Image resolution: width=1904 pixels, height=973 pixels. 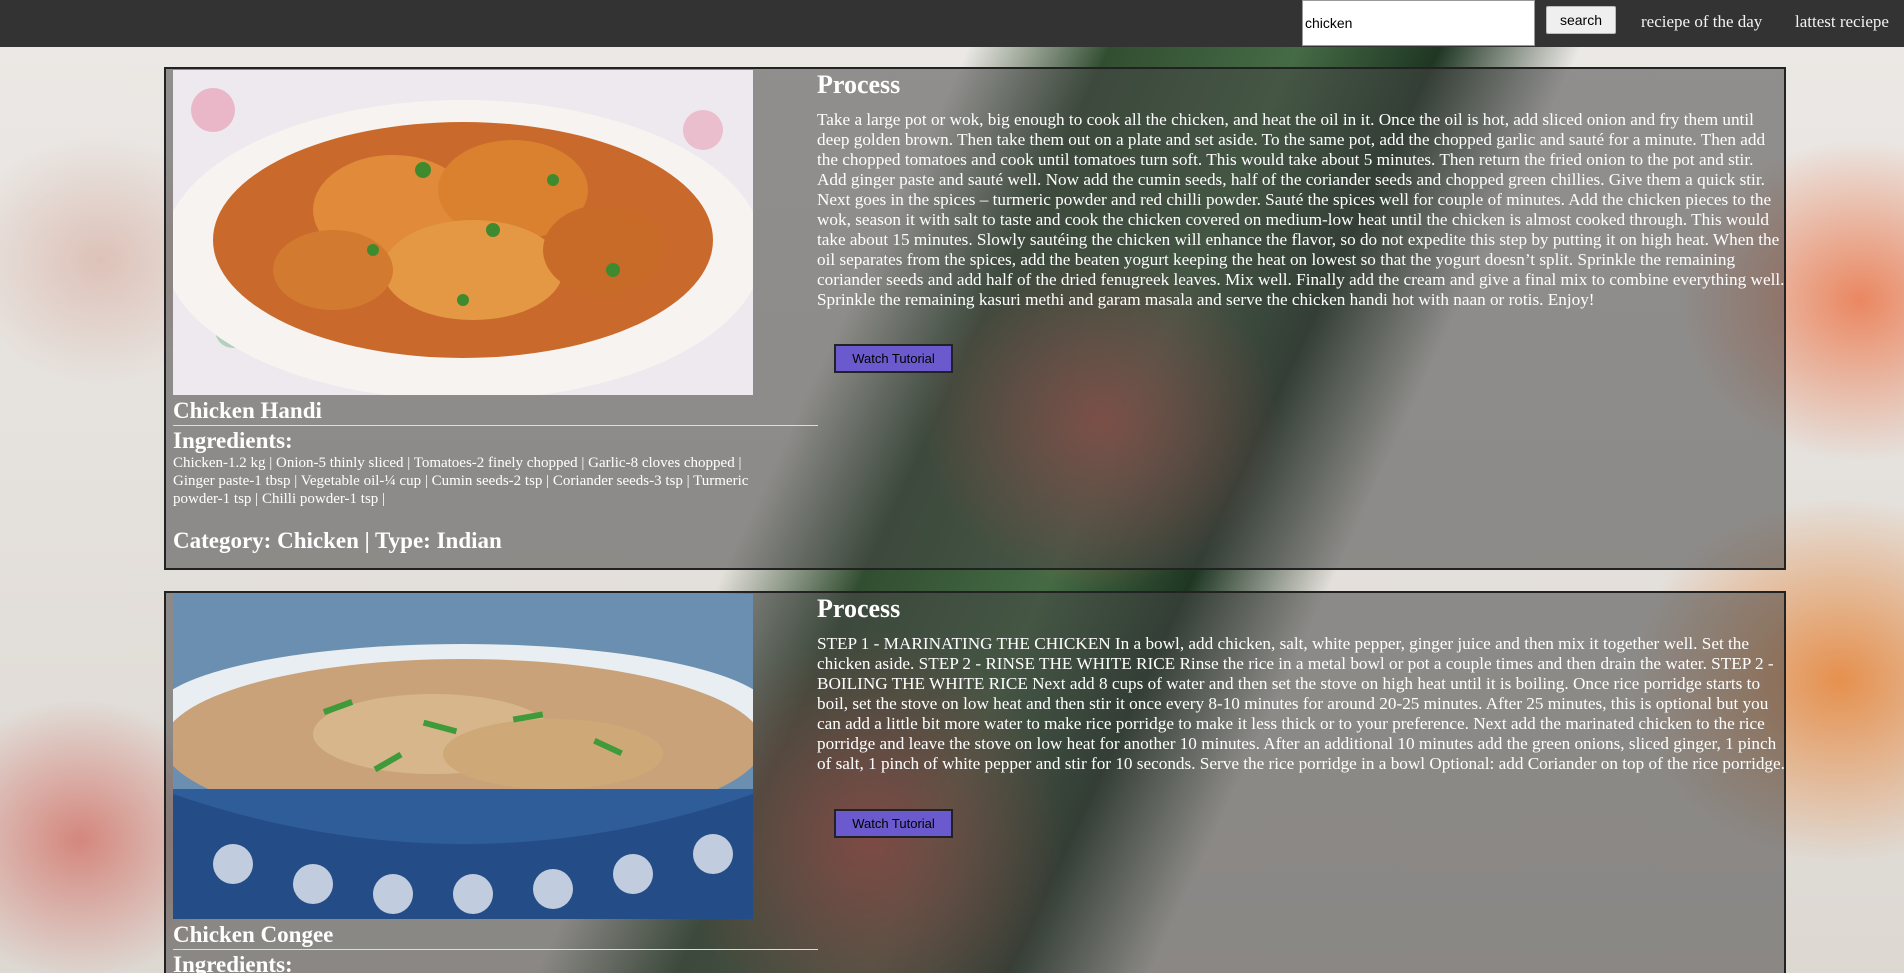 I want to click on nav-link-latest-recipe: lattest reciepe, so click(x=1842, y=22).